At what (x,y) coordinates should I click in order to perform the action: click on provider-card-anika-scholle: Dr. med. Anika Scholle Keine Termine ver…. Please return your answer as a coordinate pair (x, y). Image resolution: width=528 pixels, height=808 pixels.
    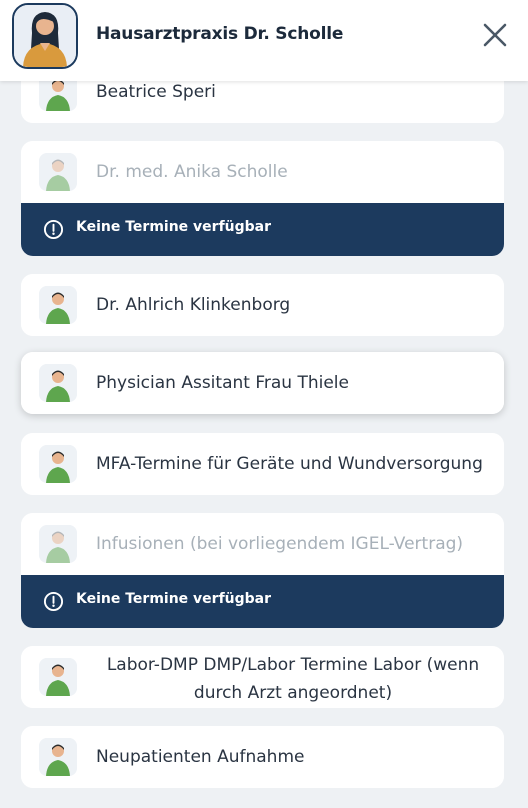
    Looking at the image, I should click on (262, 198).